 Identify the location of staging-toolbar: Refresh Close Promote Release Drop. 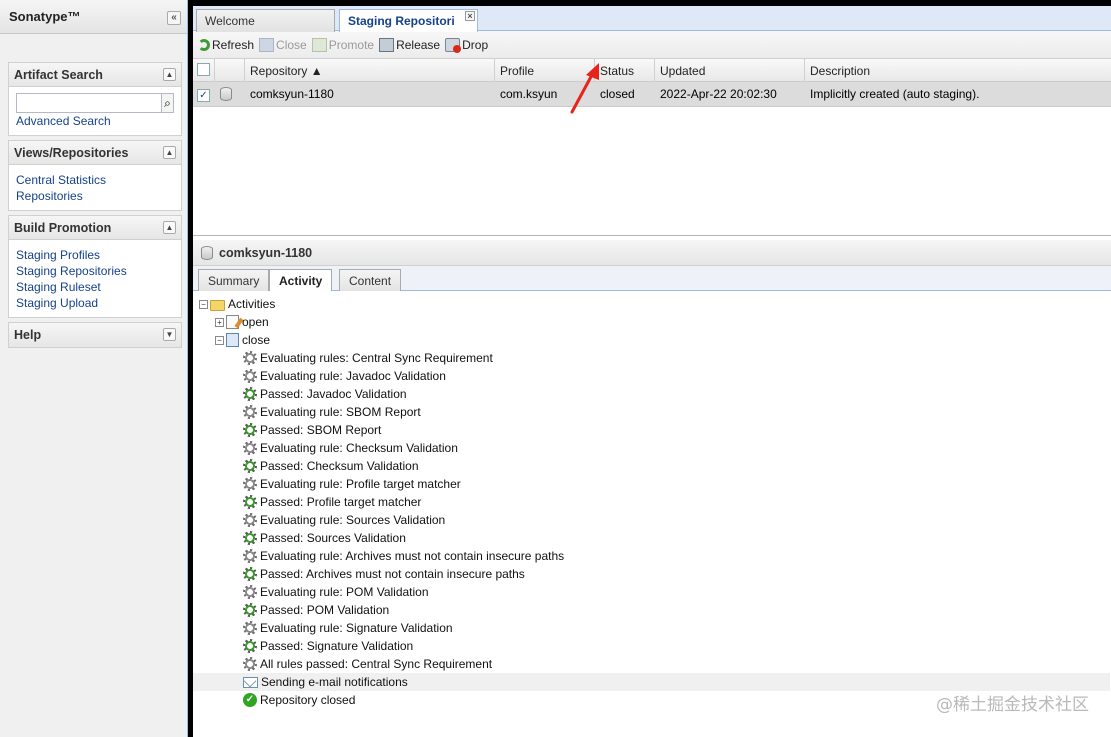
(652, 45).